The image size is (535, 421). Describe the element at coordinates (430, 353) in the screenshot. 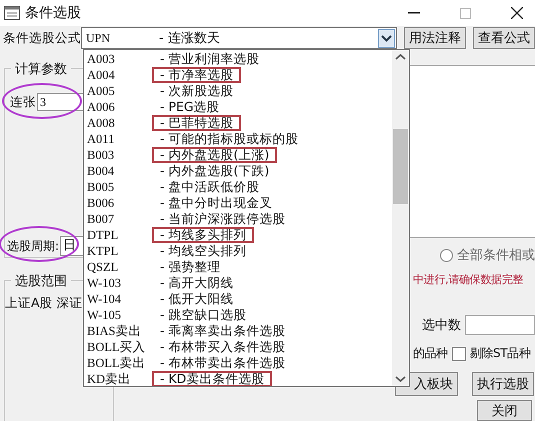

I see `option-label: 的品种` at that location.